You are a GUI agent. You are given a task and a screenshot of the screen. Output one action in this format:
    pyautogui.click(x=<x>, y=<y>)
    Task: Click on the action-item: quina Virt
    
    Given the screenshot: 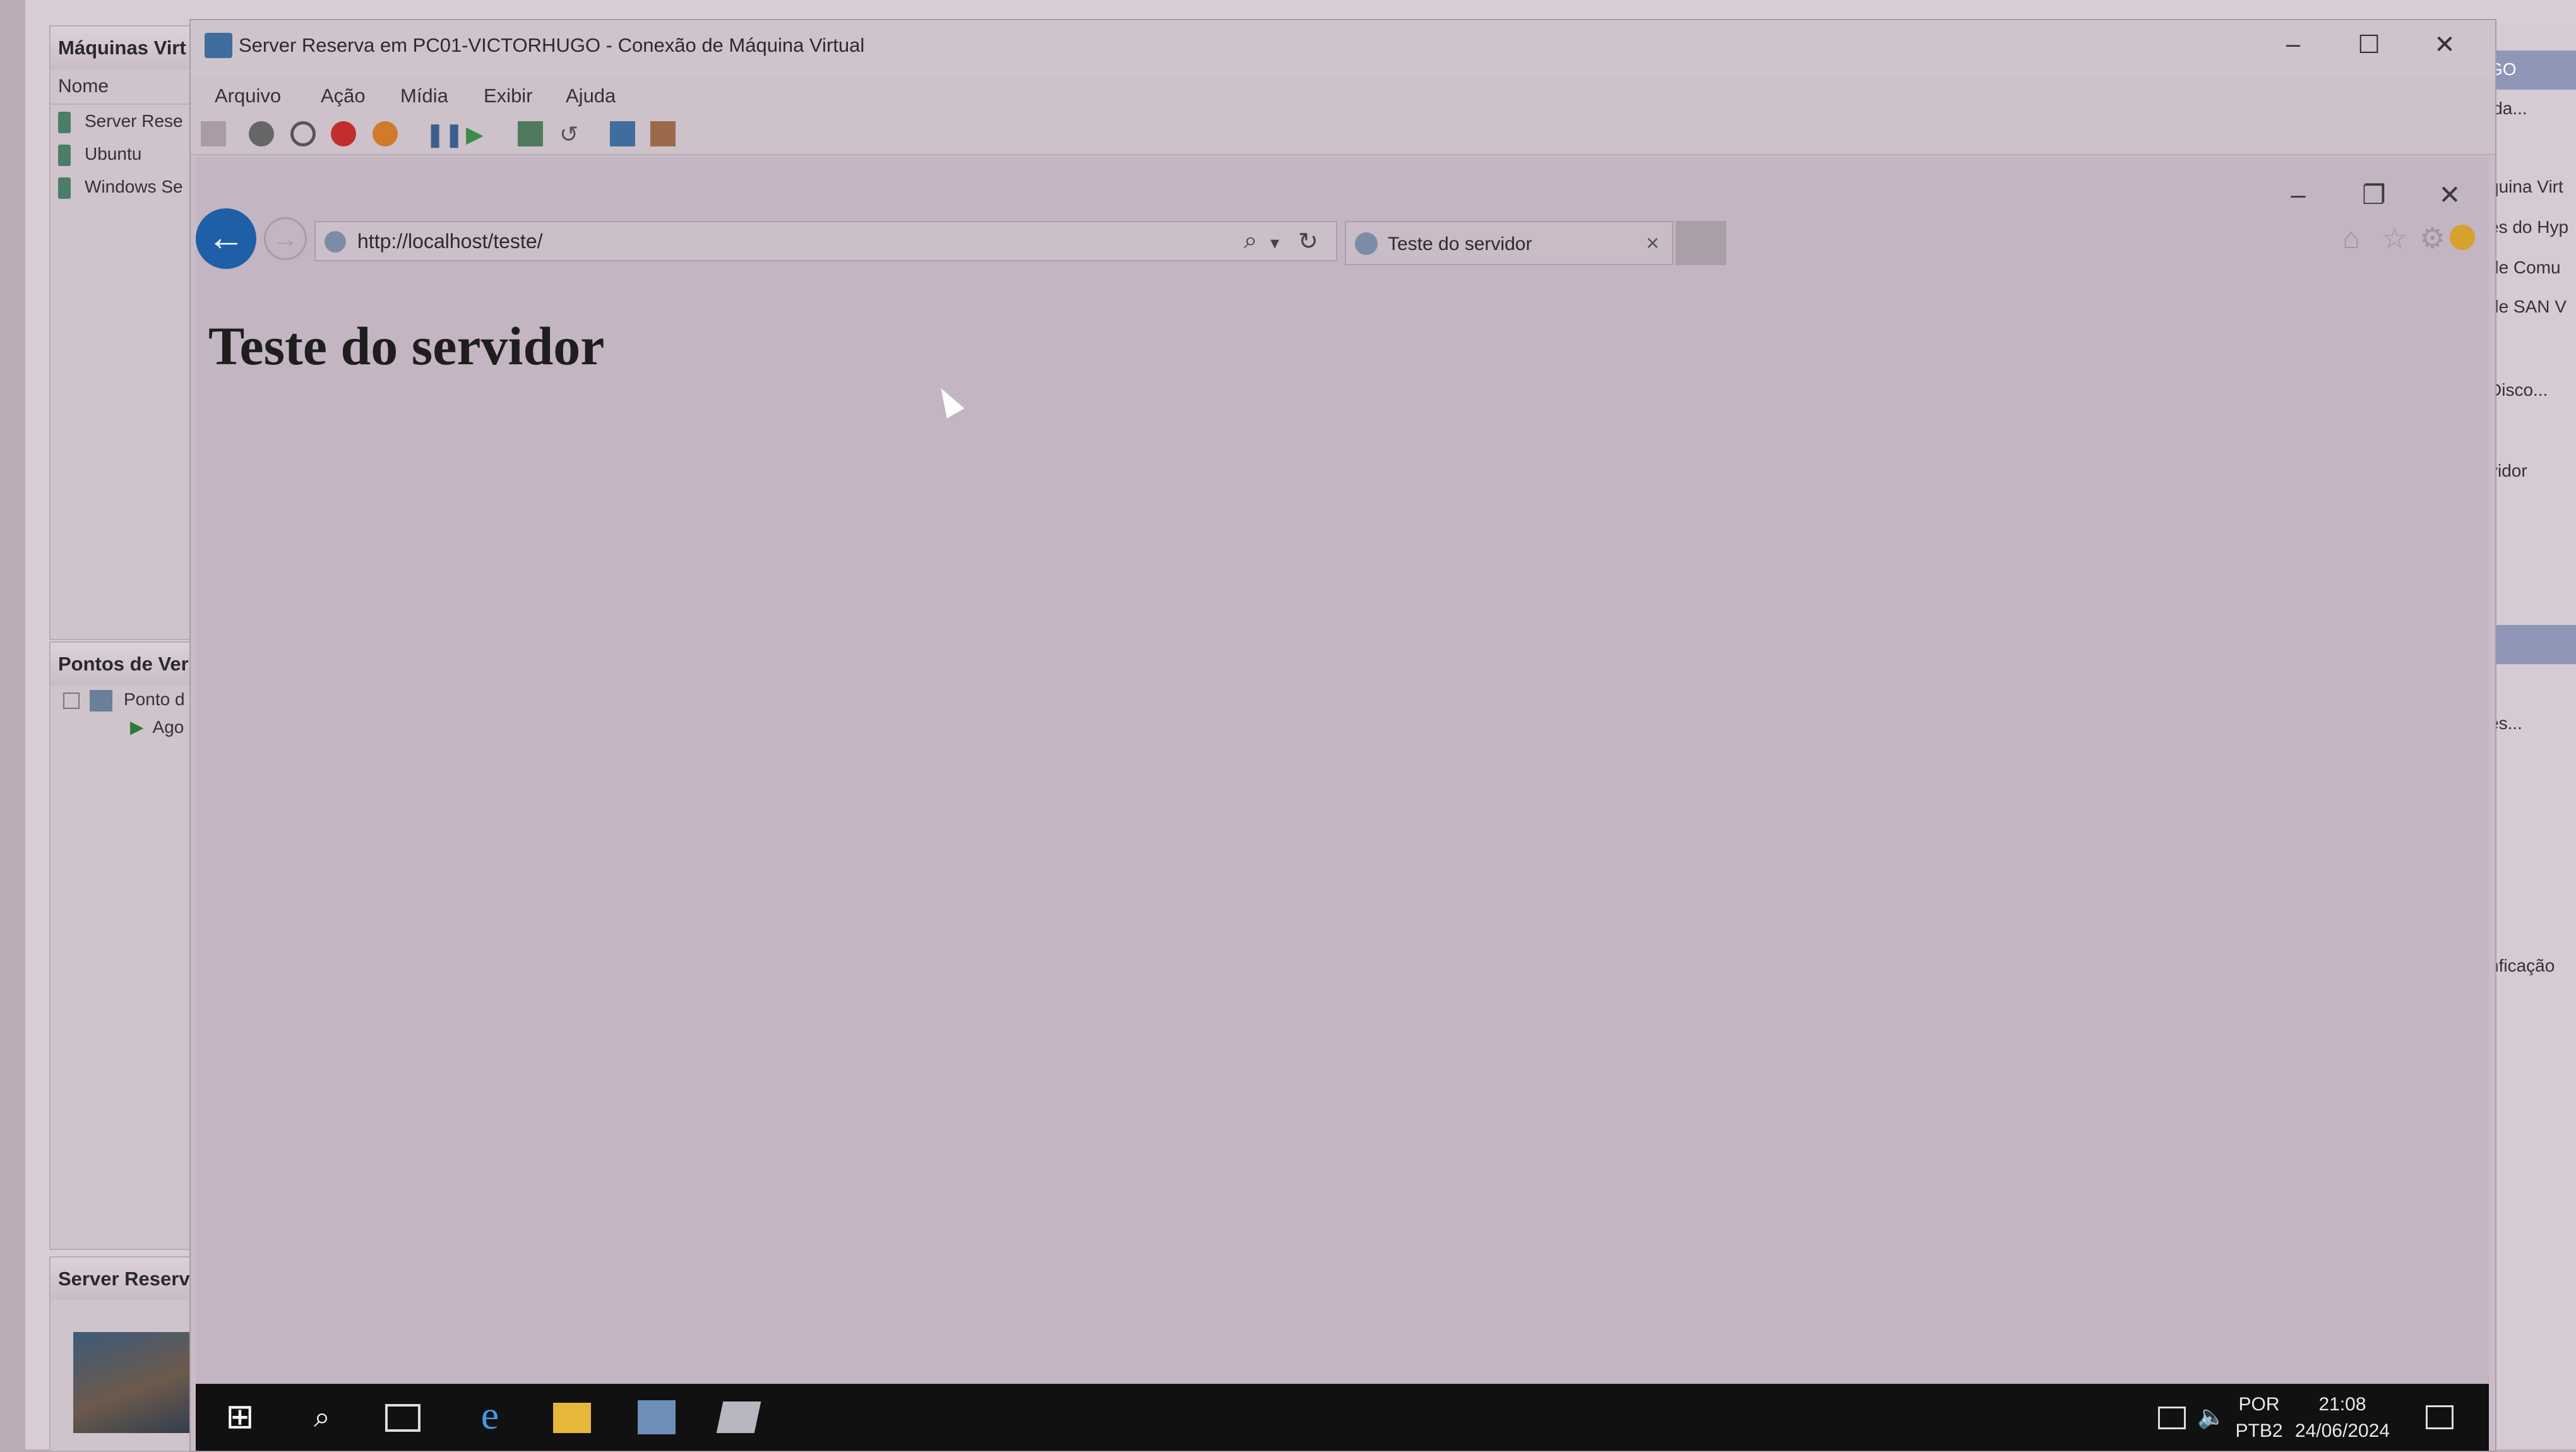 What is the action you would take?
    pyautogui.click(x=2526, y=187)
    